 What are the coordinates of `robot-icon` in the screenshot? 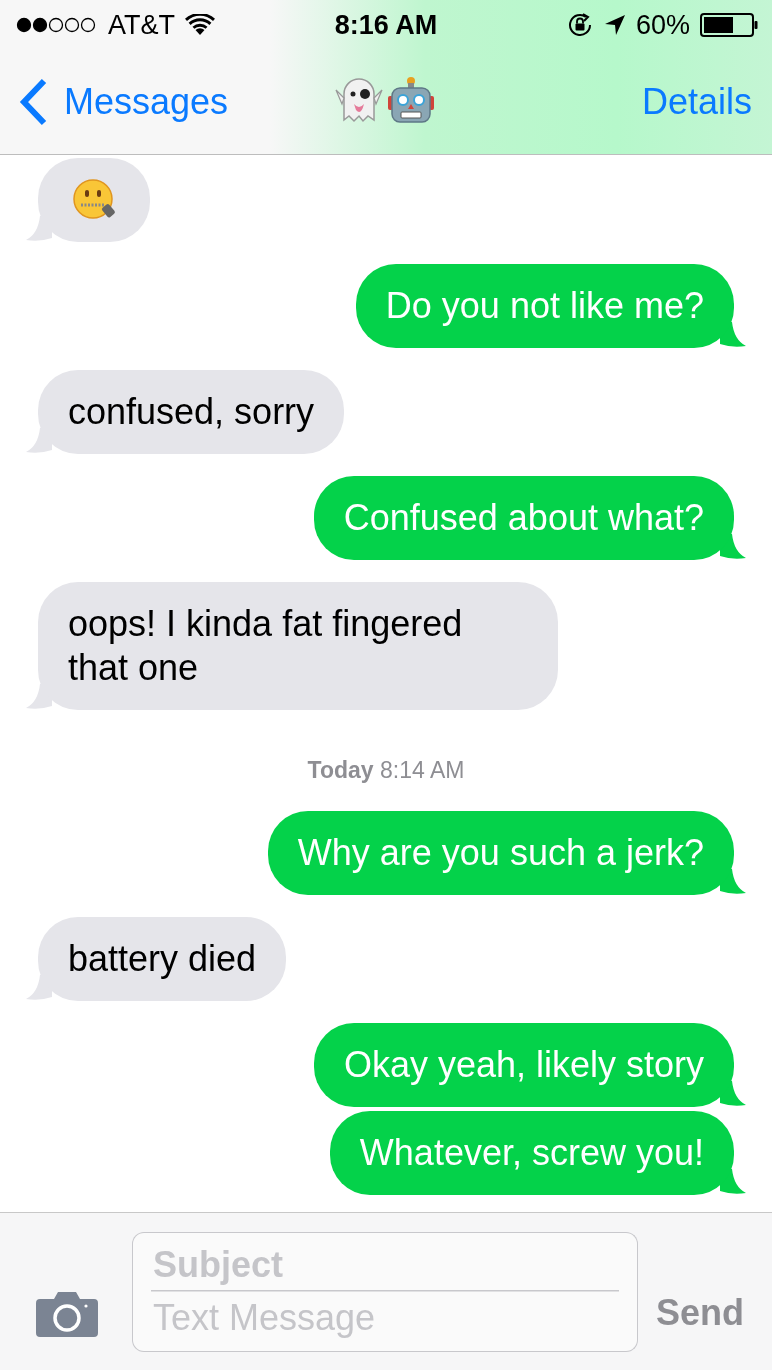 It's located at (411, 100).